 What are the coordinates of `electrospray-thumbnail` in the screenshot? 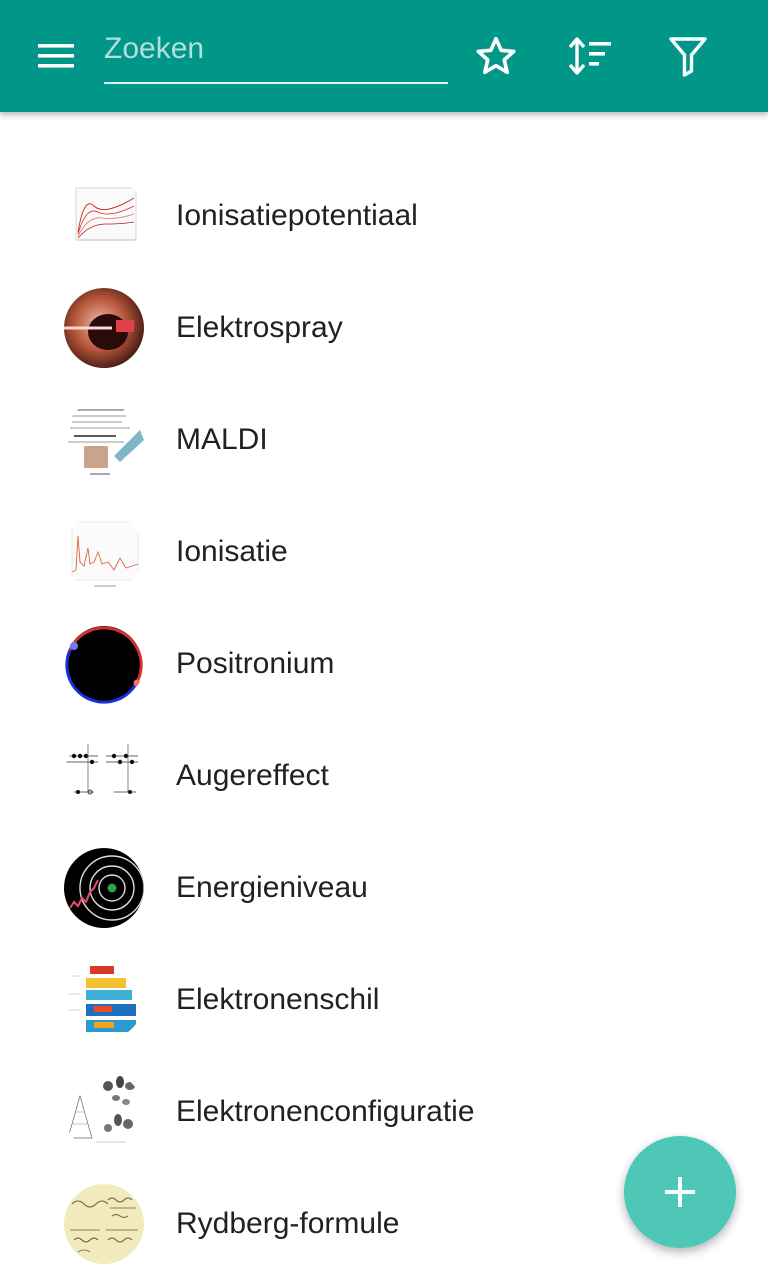 It's located at (104, 328).